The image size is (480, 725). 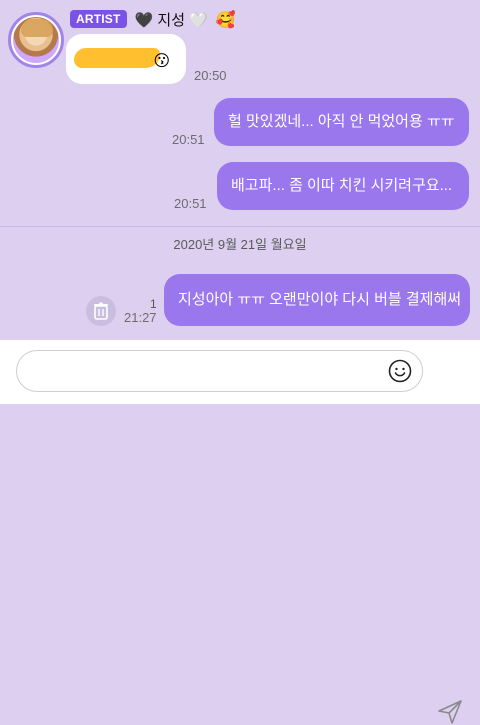 What do you see at coordinates (140, 317) in the screenshot?
I see `message-timestamp: 21:27` at bounding box center [140, 317].